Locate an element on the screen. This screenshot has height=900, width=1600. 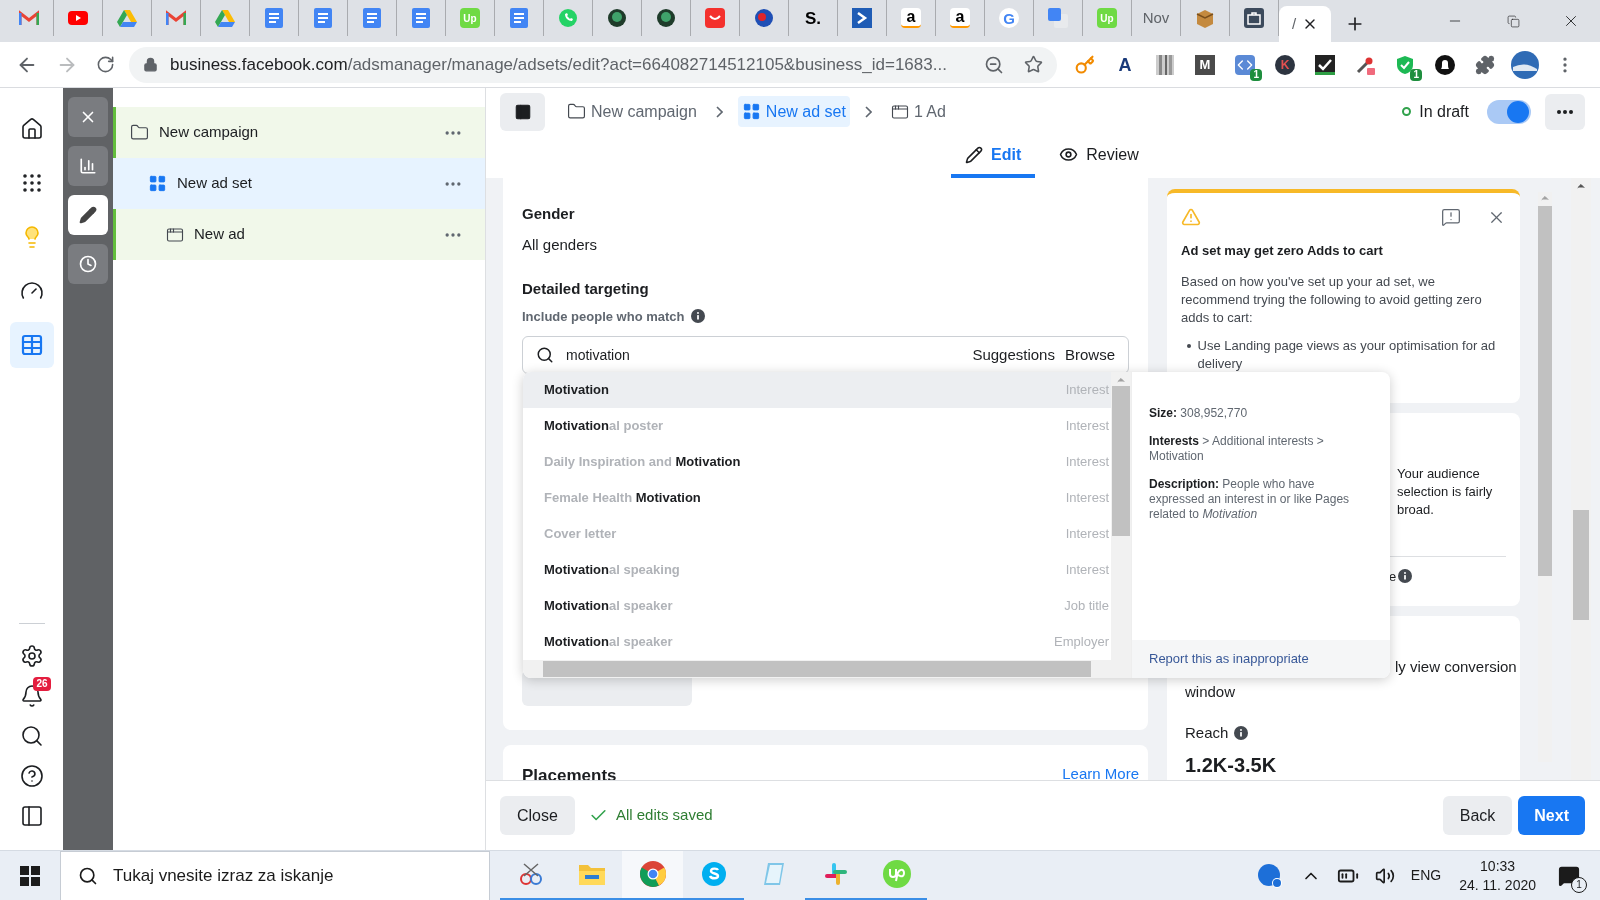
checkmark-icon is located at coordinates (1325, 64).